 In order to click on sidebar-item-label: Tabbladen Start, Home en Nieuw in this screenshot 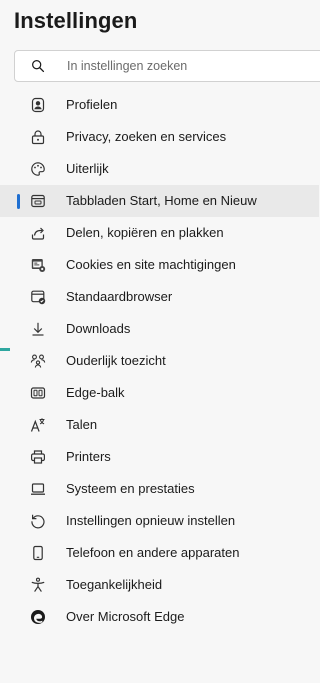, I will do `click(161, 200)`.